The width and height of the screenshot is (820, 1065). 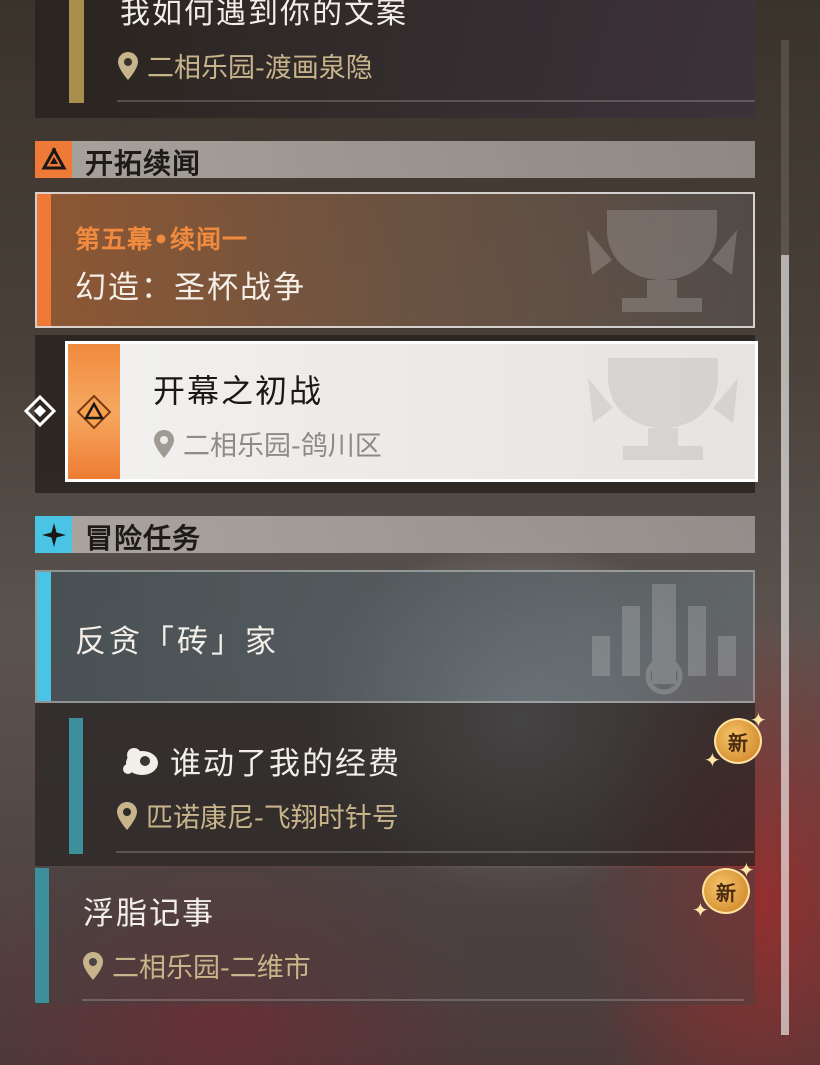 I want to click on mission-type-stripe, so click(x=94, y=411).